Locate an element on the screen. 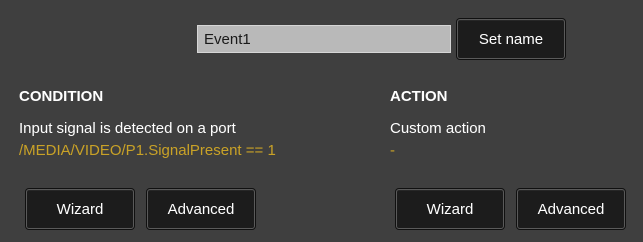  action-wizard-button: Wizard is located at coordinates (450, 209).